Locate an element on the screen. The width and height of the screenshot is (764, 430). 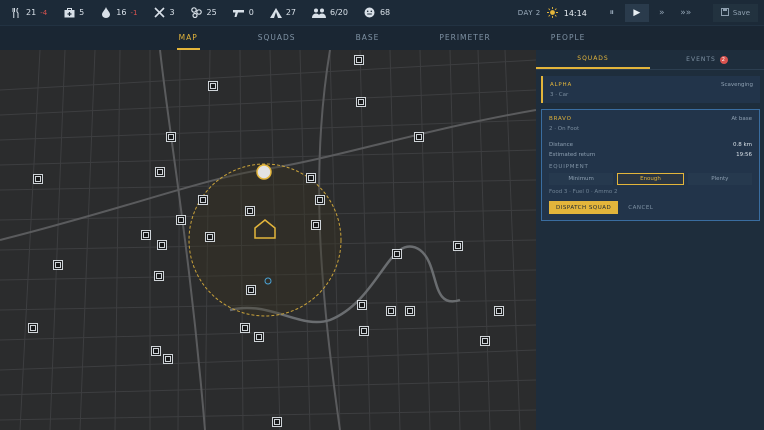
tab-base: BASE is located at coordinates (368, 38).